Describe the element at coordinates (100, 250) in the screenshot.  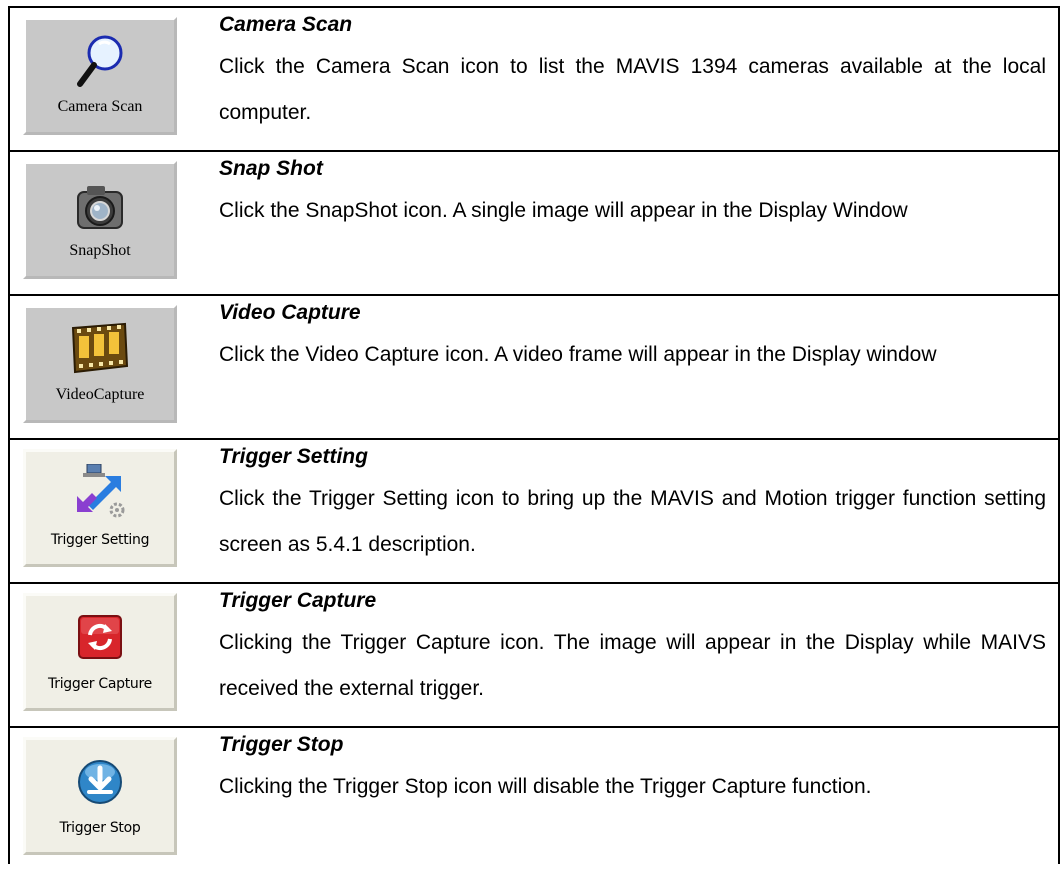
I see `button-label: SnapShot` at that location.